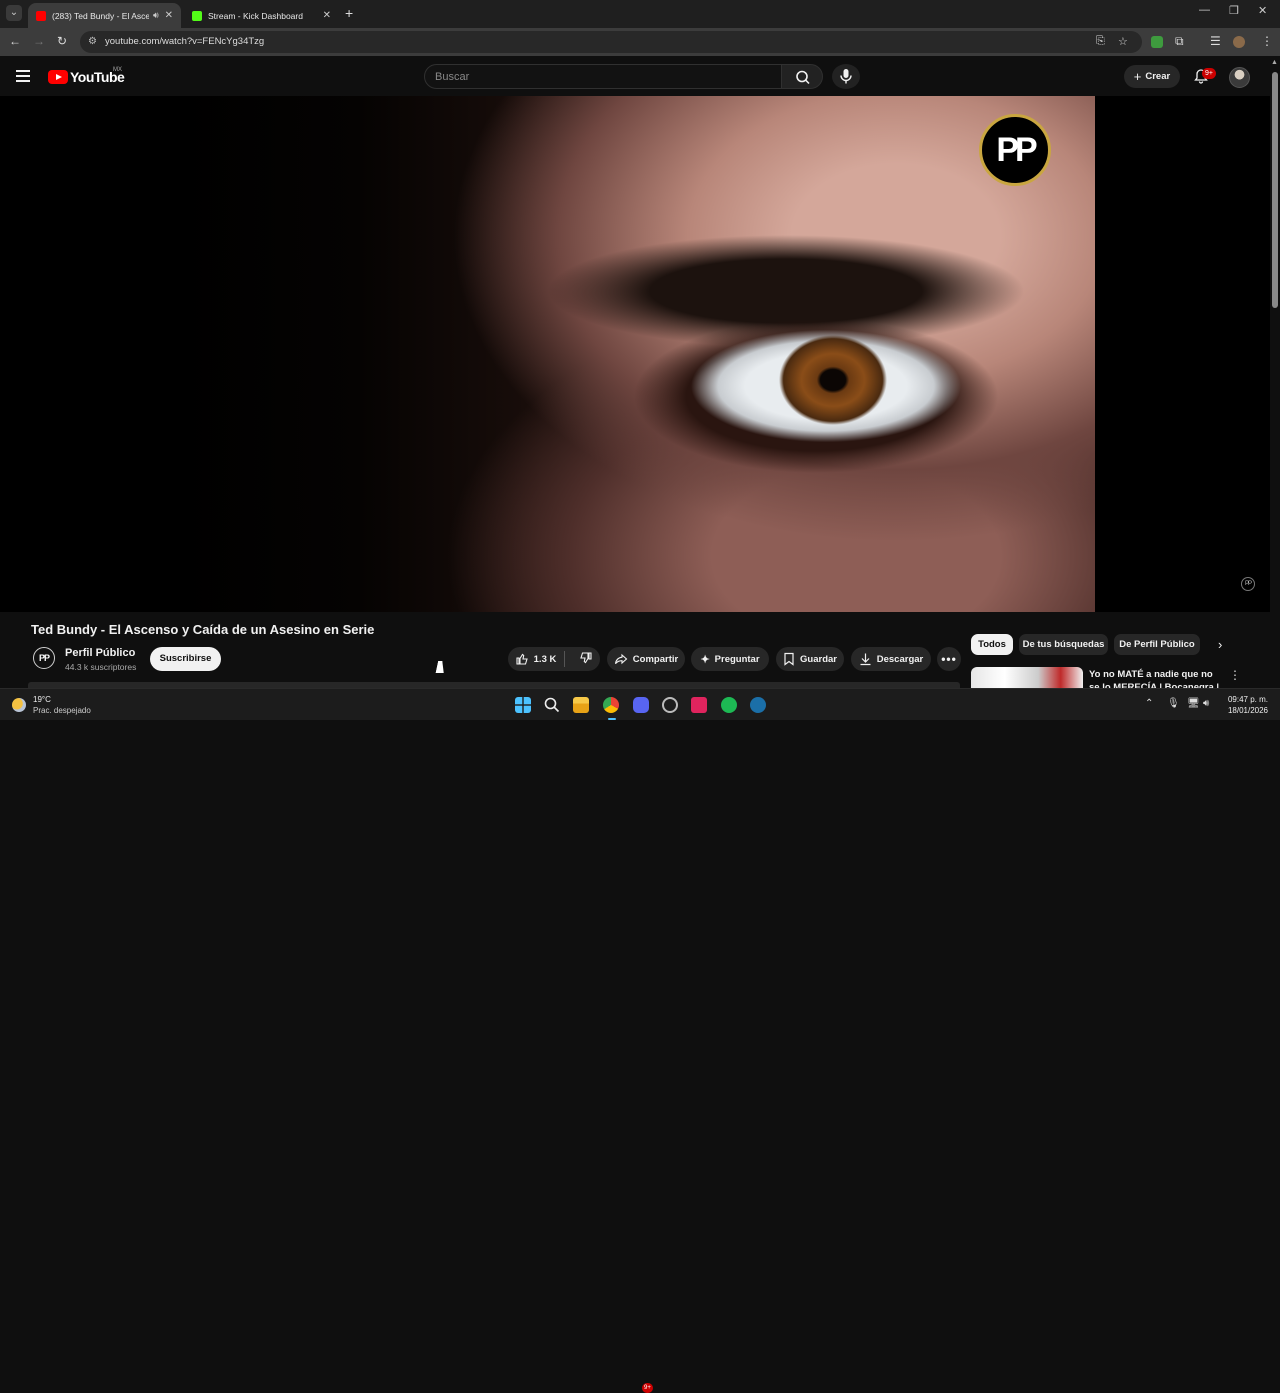  Describe the element at coordinates (1157, 42) in the screenshot. I see `extension-icon` at that location.